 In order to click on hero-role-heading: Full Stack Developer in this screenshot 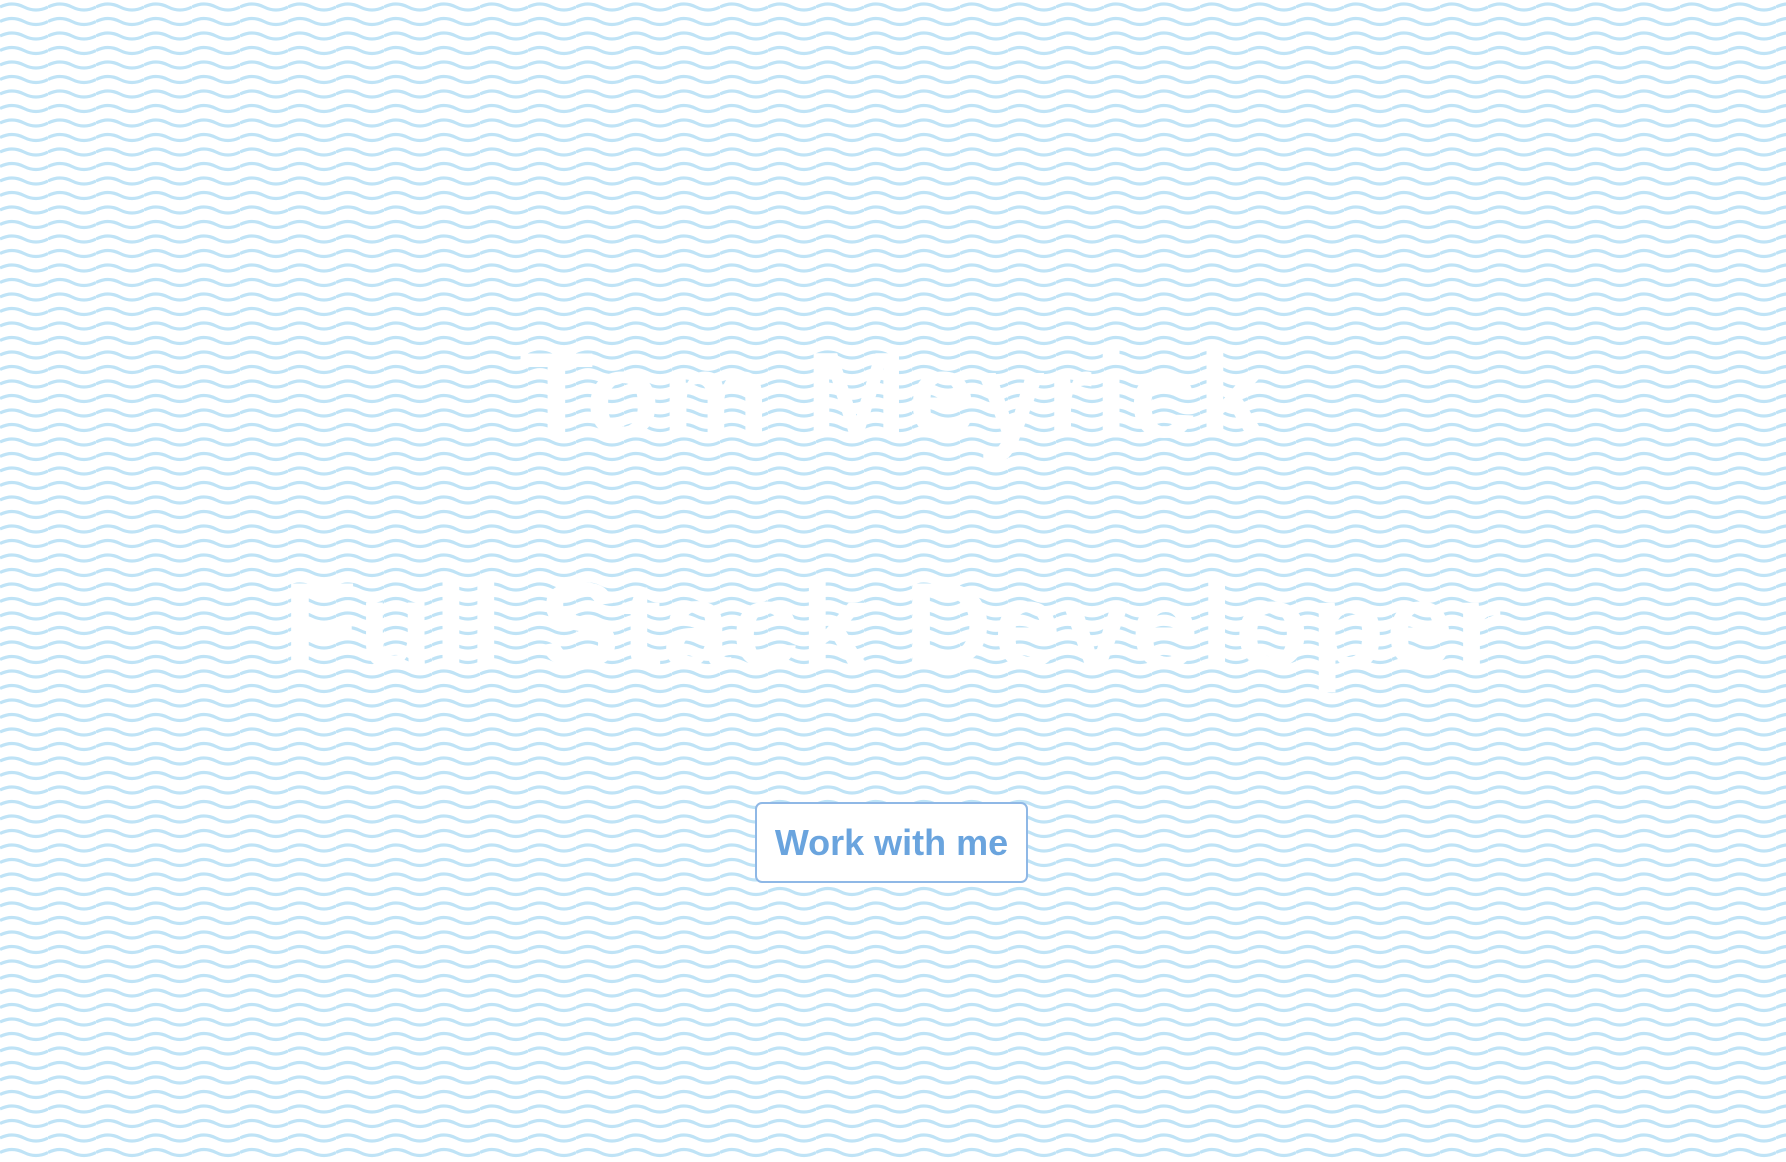, I will do `click(893, 625)`.